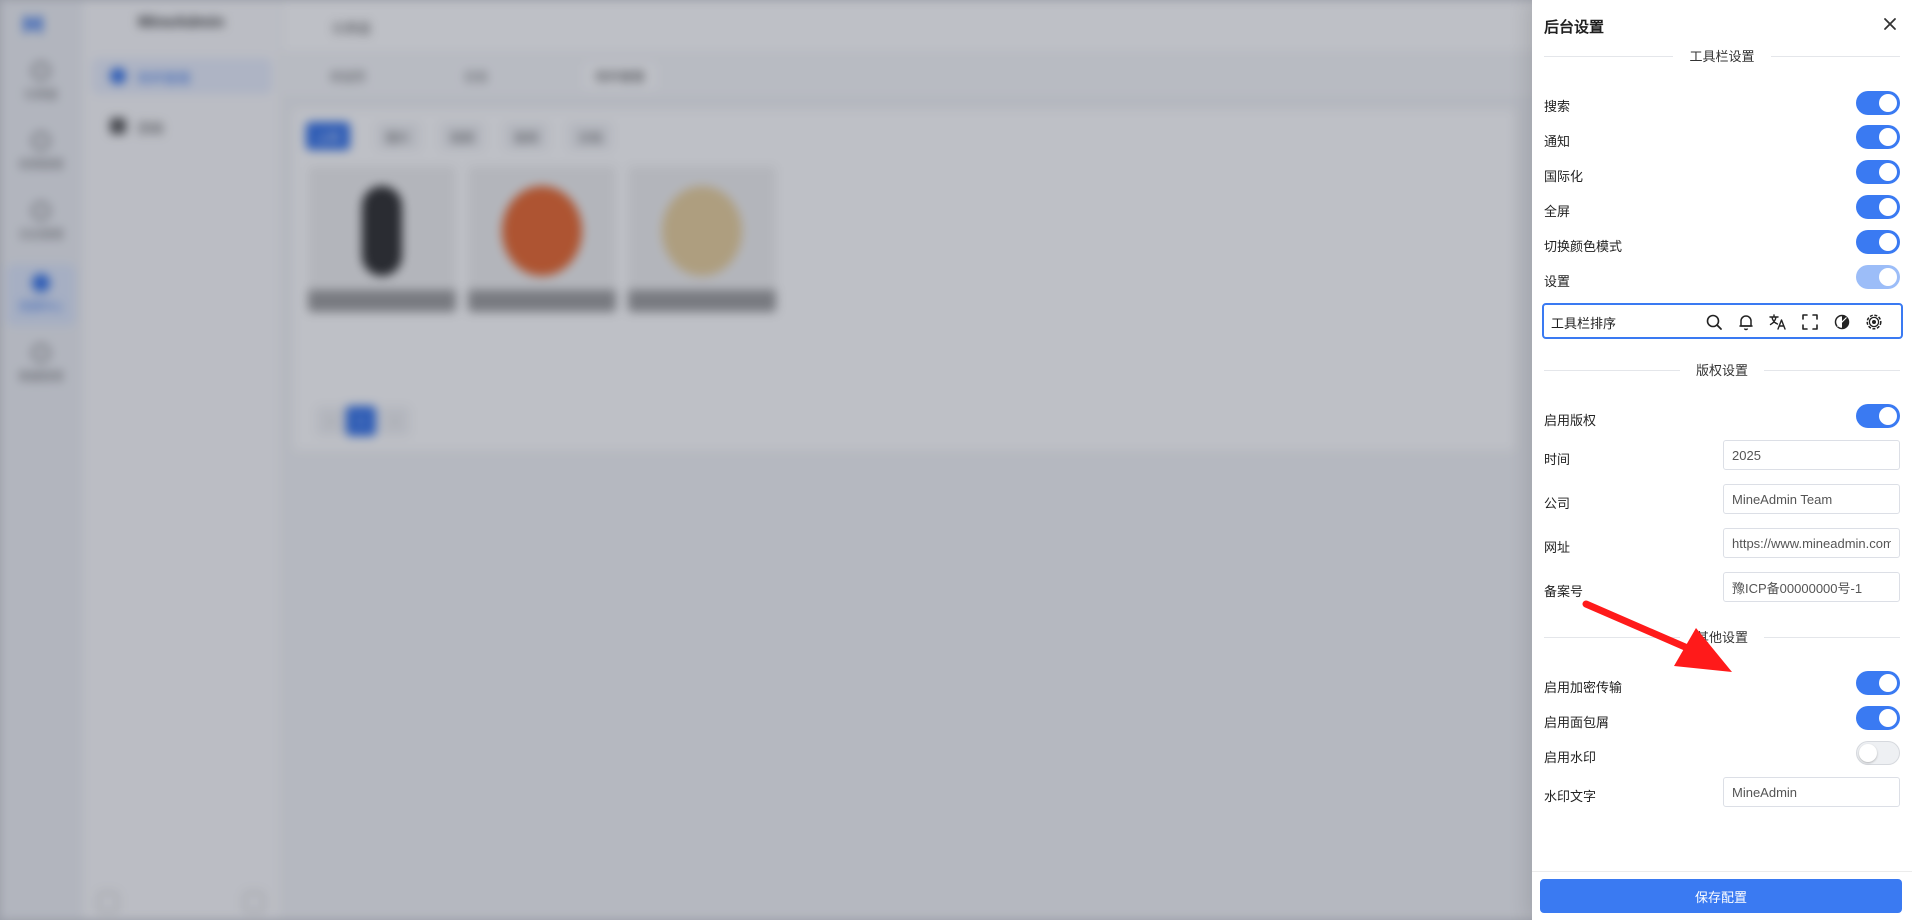  Describe the element at coordinates (1557, 211) in the screenshot. I see `toolbar-fullscreen-label: 全屏` at that location.